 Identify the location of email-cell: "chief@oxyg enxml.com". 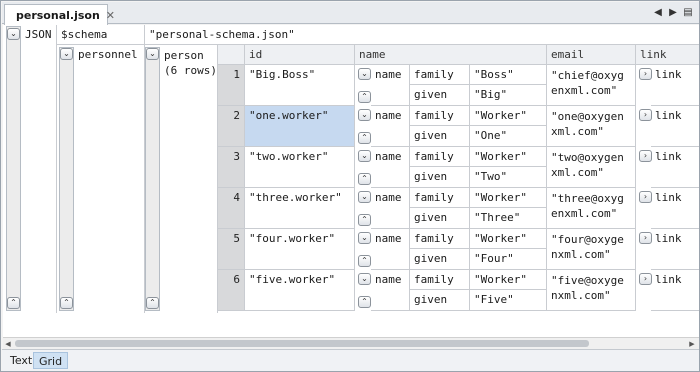
(591, 85).